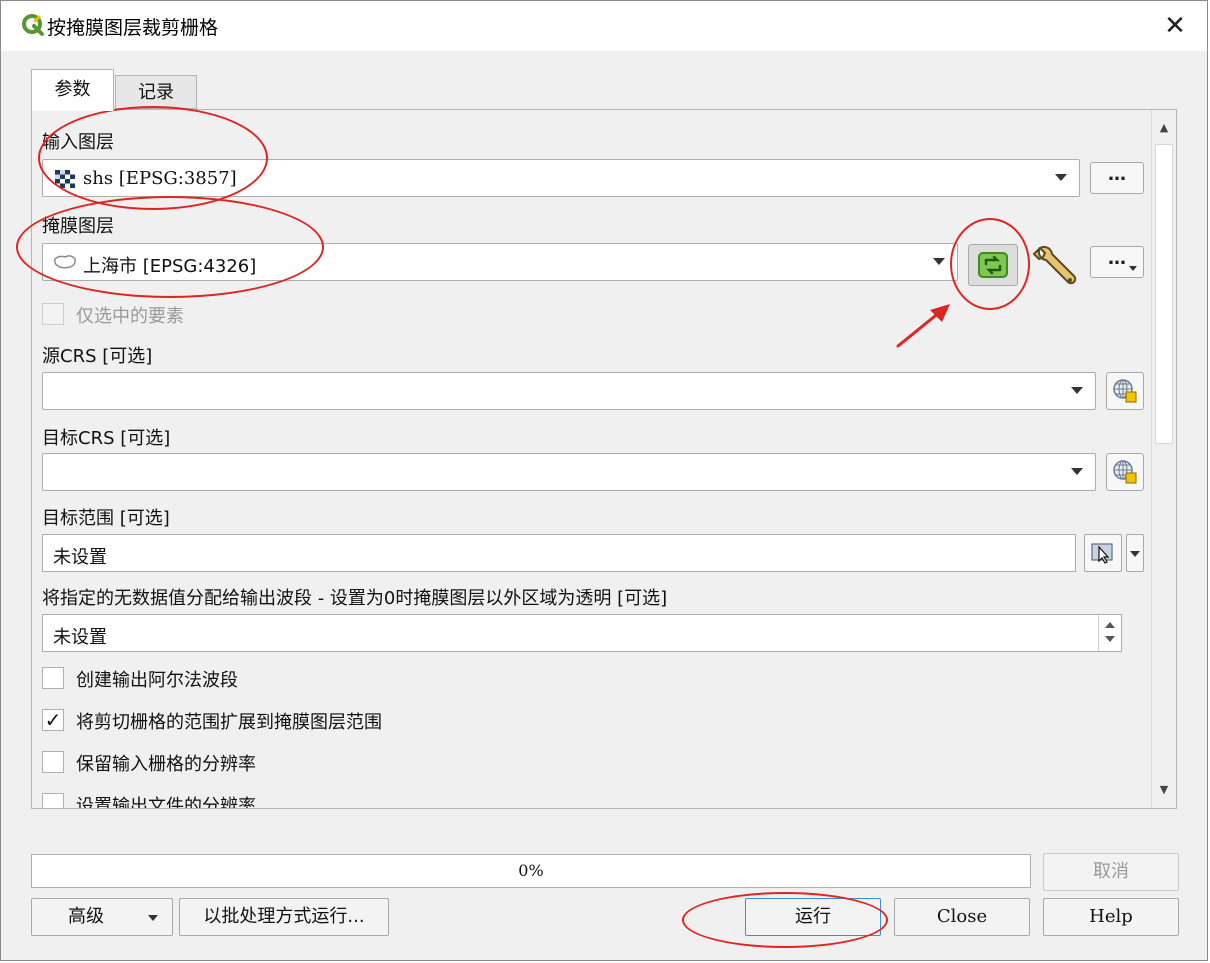 The height and width of the screenshot is (963, 1210). I want to click on close-window-button: ✕, so click(1175, 26).